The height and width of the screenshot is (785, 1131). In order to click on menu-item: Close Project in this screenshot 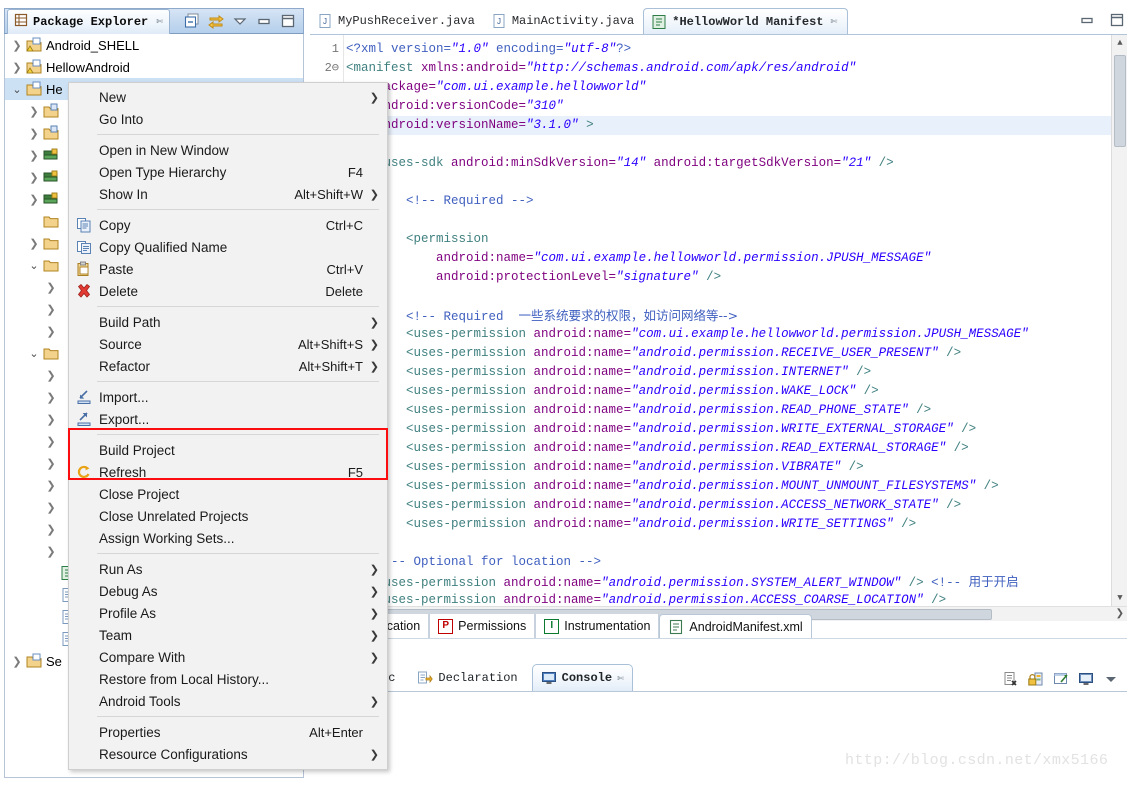, I will do `click(228, 494)`.